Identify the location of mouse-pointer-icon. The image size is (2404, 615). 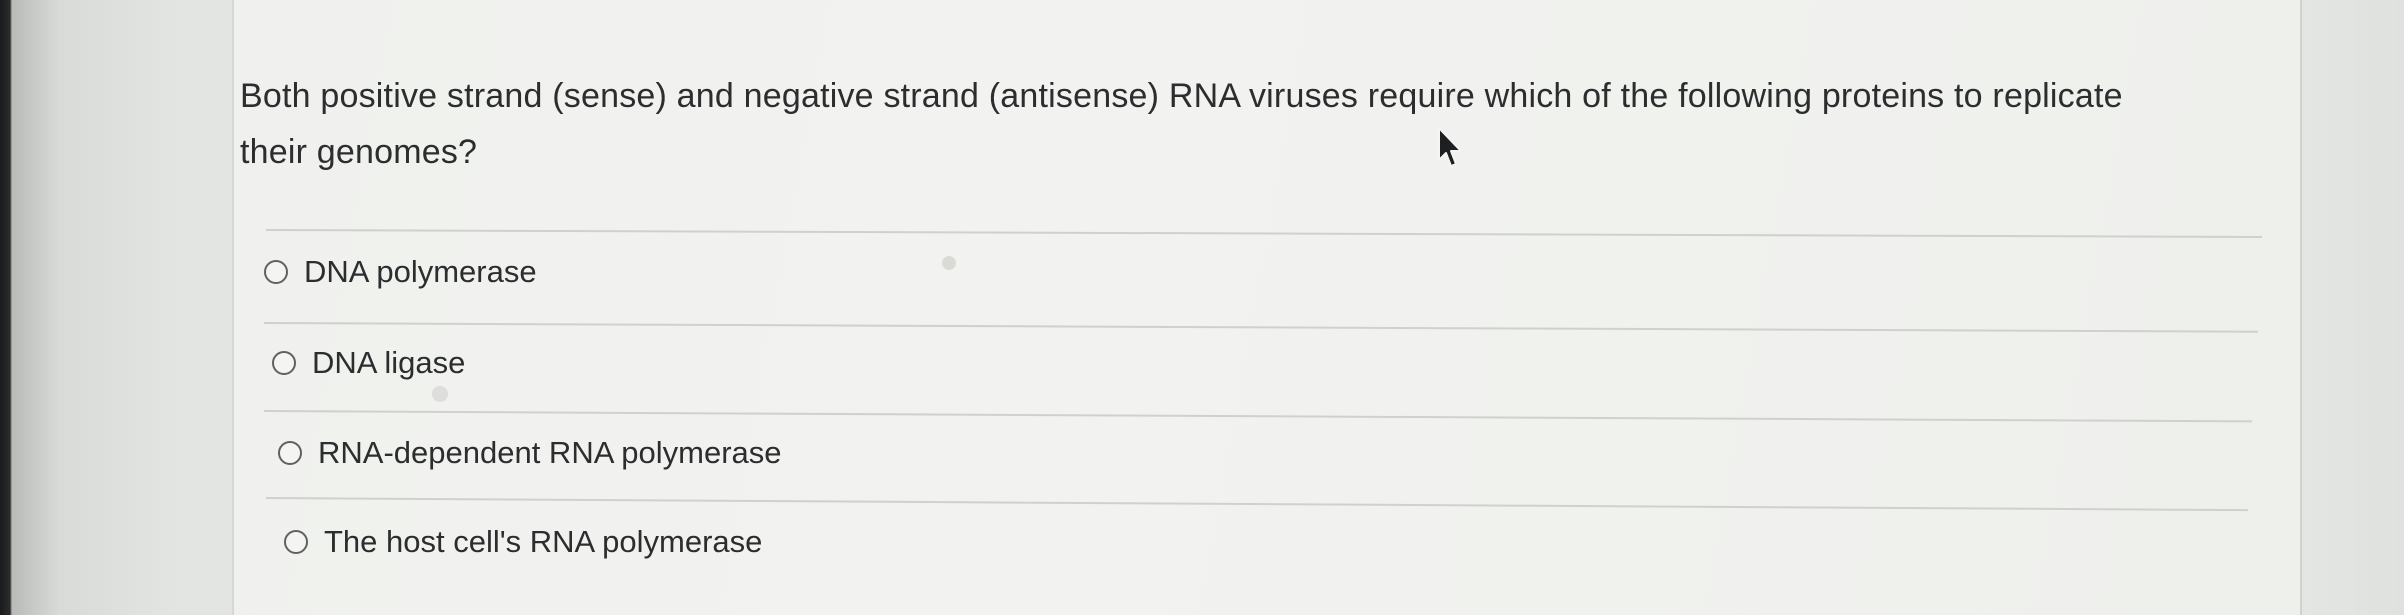
(1450, 147).